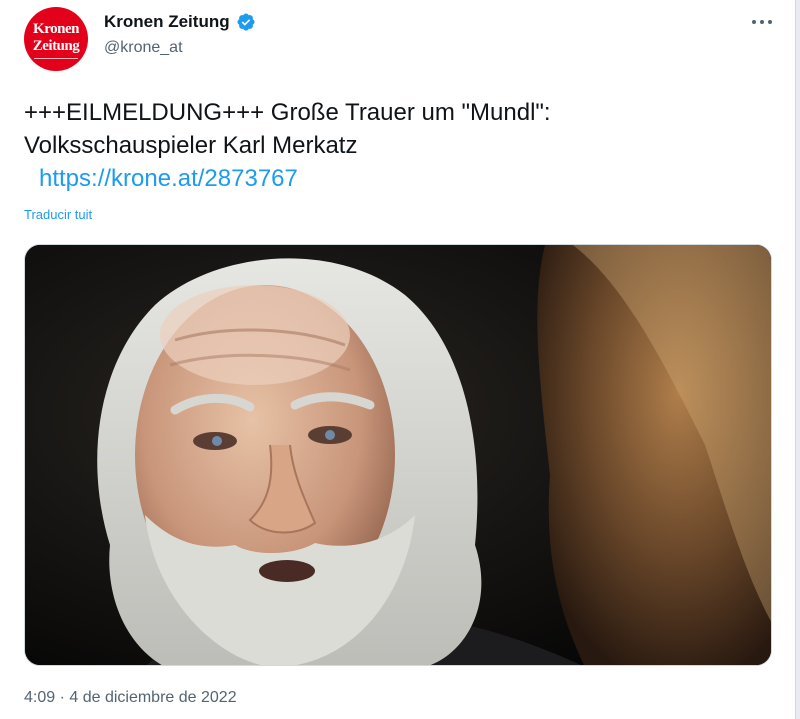 The image size is (800, 719). I want to click on tweet-timestamp: 4:09 · 4 de diciembre de 2022, so click(130, 698).